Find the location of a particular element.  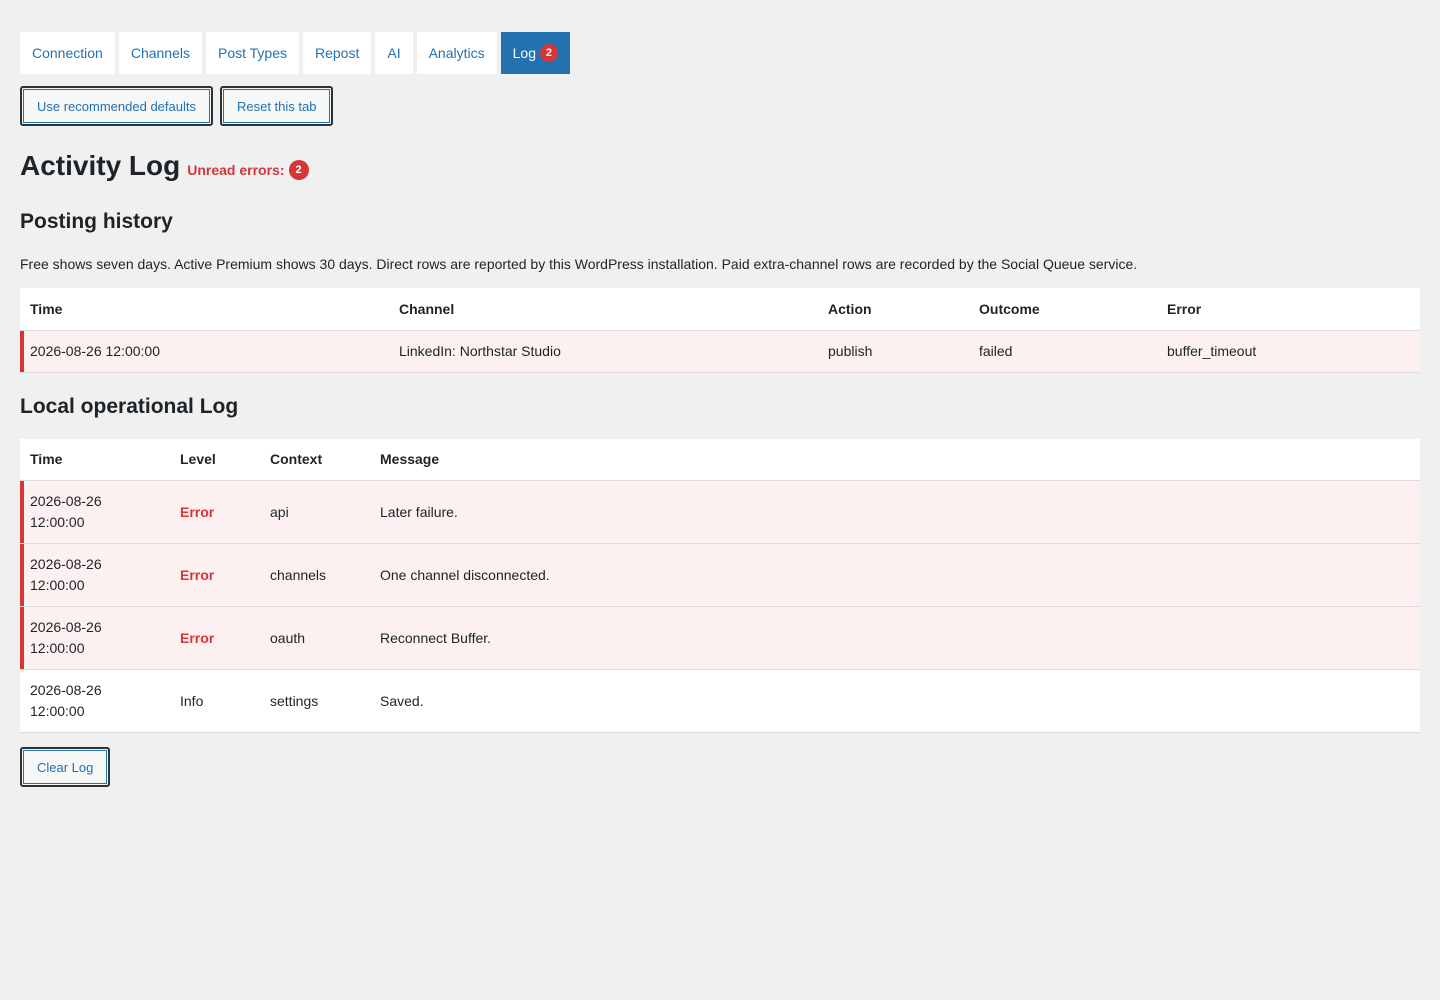

tab-channels: Channels is located at coordinates (160, 53).